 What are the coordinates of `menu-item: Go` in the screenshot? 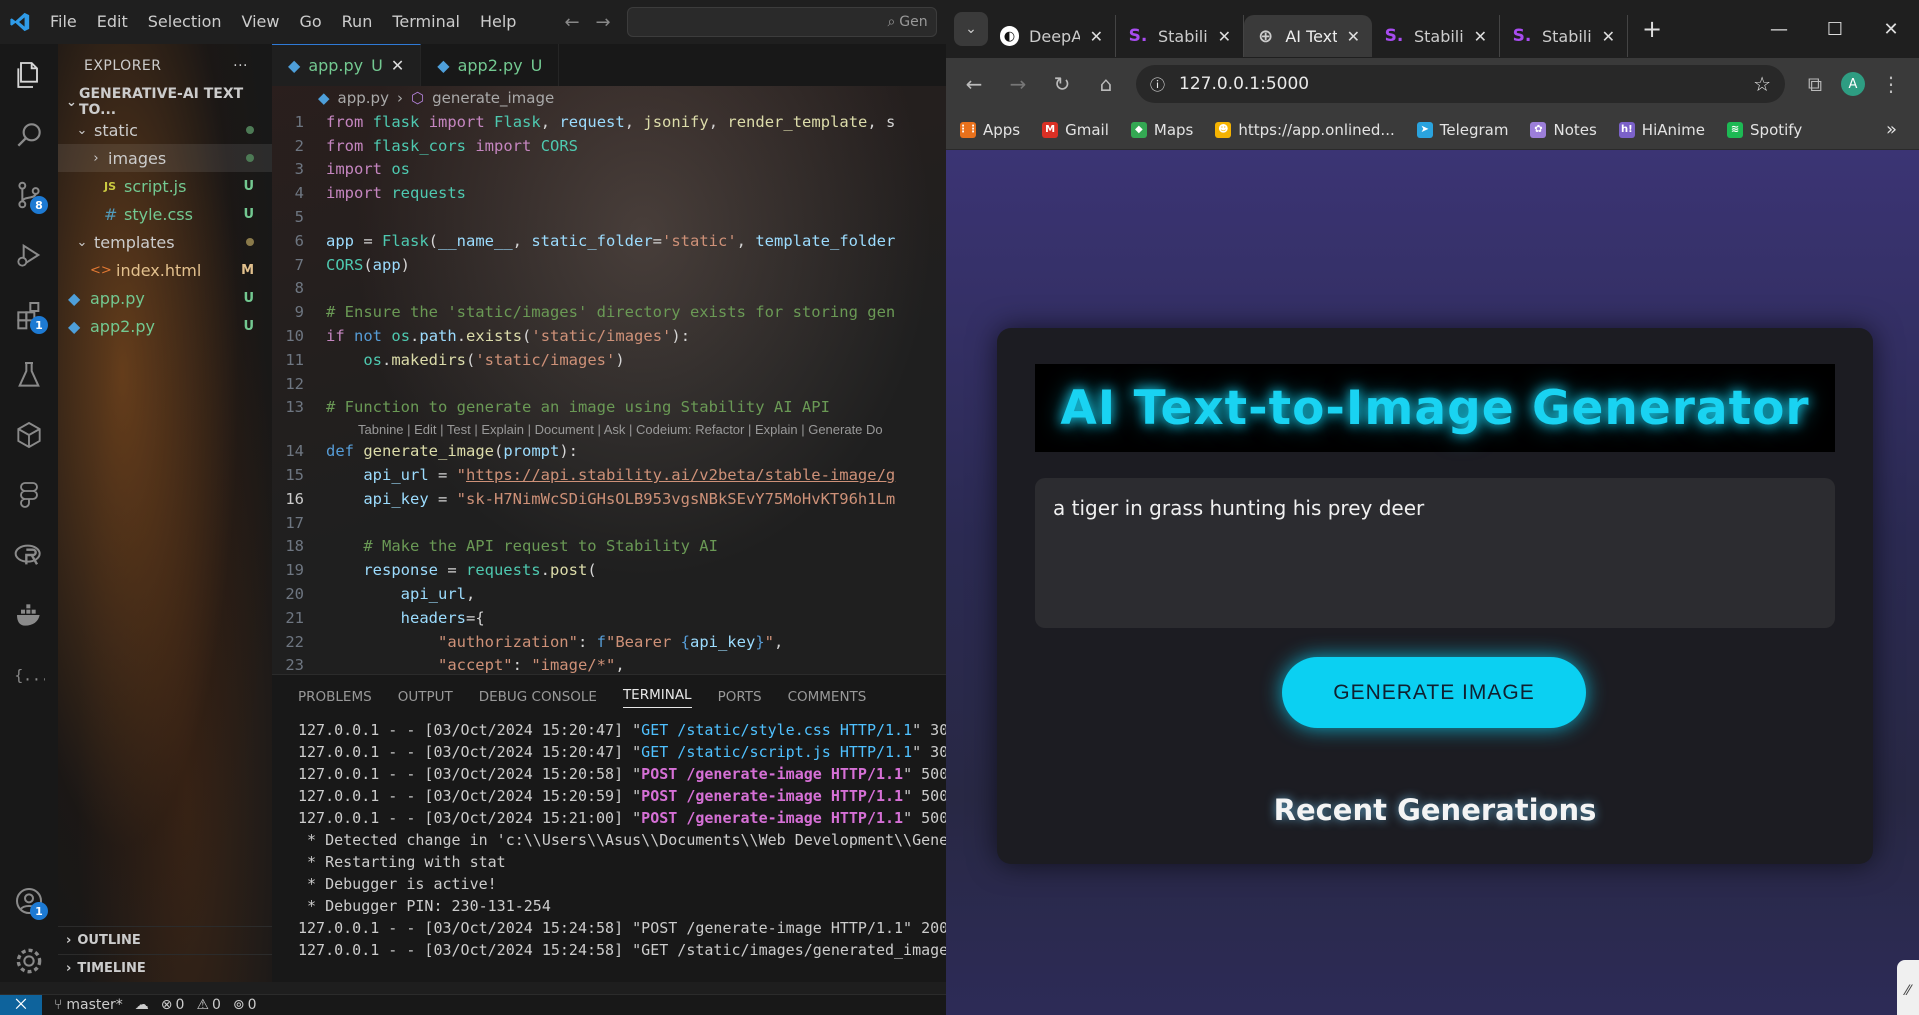 It's located at (310, 22).